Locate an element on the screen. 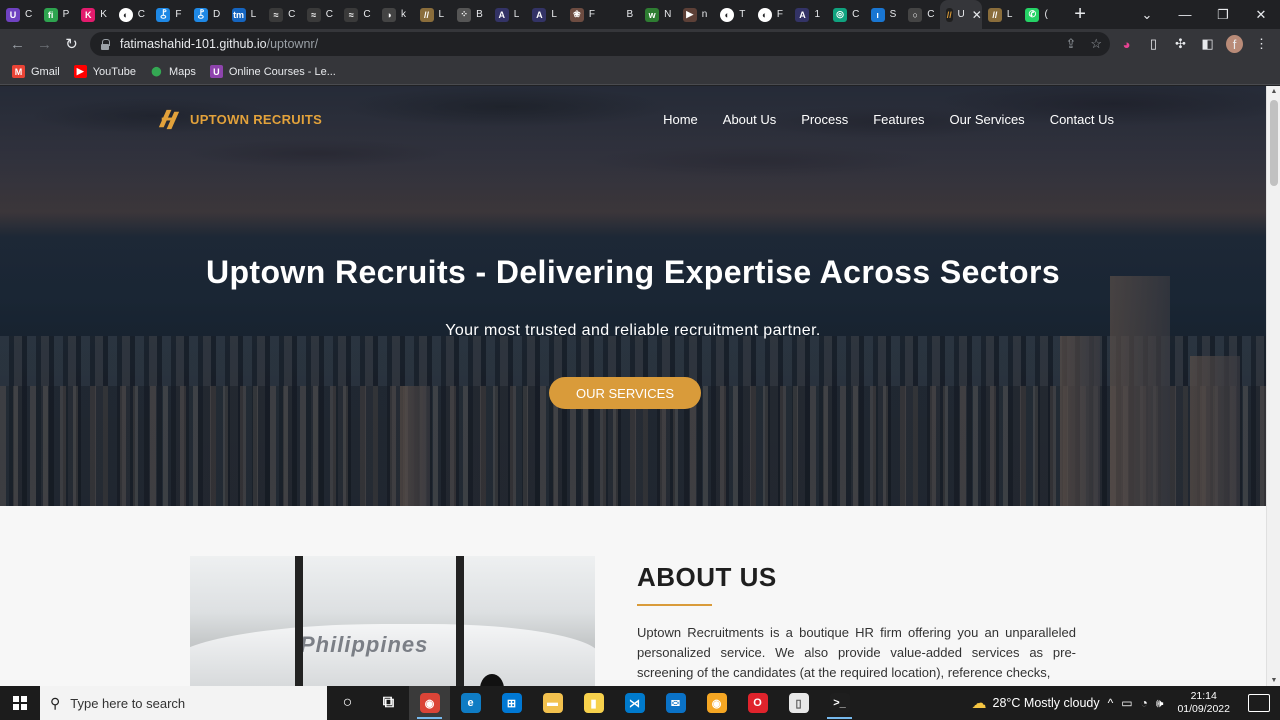  browser-tab: ▶ n is located at coordinates (696, 14).